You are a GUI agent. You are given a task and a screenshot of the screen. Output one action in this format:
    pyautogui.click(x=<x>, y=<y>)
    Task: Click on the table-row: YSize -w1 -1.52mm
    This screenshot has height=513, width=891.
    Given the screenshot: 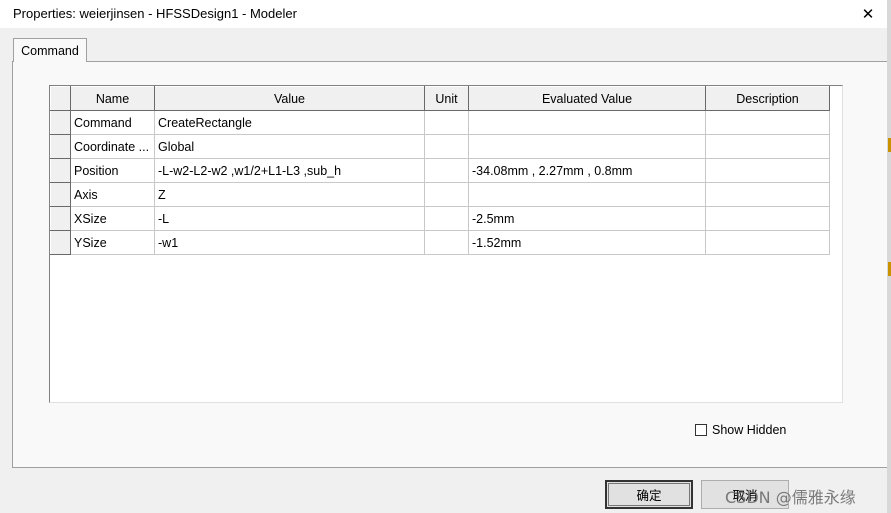 What is the action you would take?
    pyautogui.click(x=440, y=242)
    